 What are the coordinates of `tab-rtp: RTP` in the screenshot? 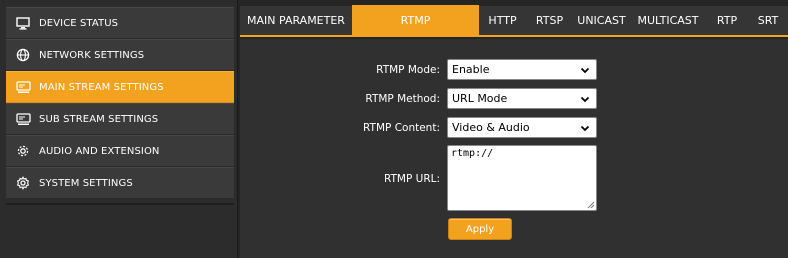 It's located at (727, 20).